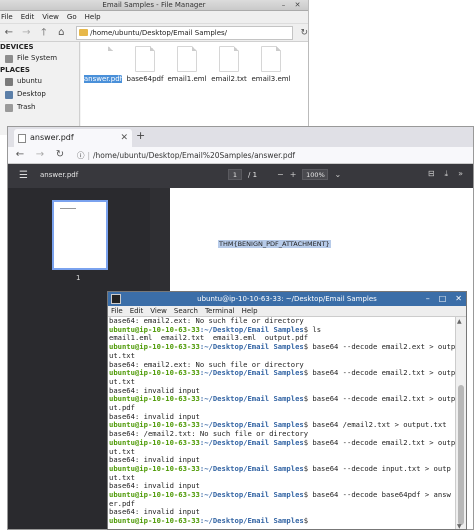  I want to click on window-controls: – □ ✕, so click(444, 299).